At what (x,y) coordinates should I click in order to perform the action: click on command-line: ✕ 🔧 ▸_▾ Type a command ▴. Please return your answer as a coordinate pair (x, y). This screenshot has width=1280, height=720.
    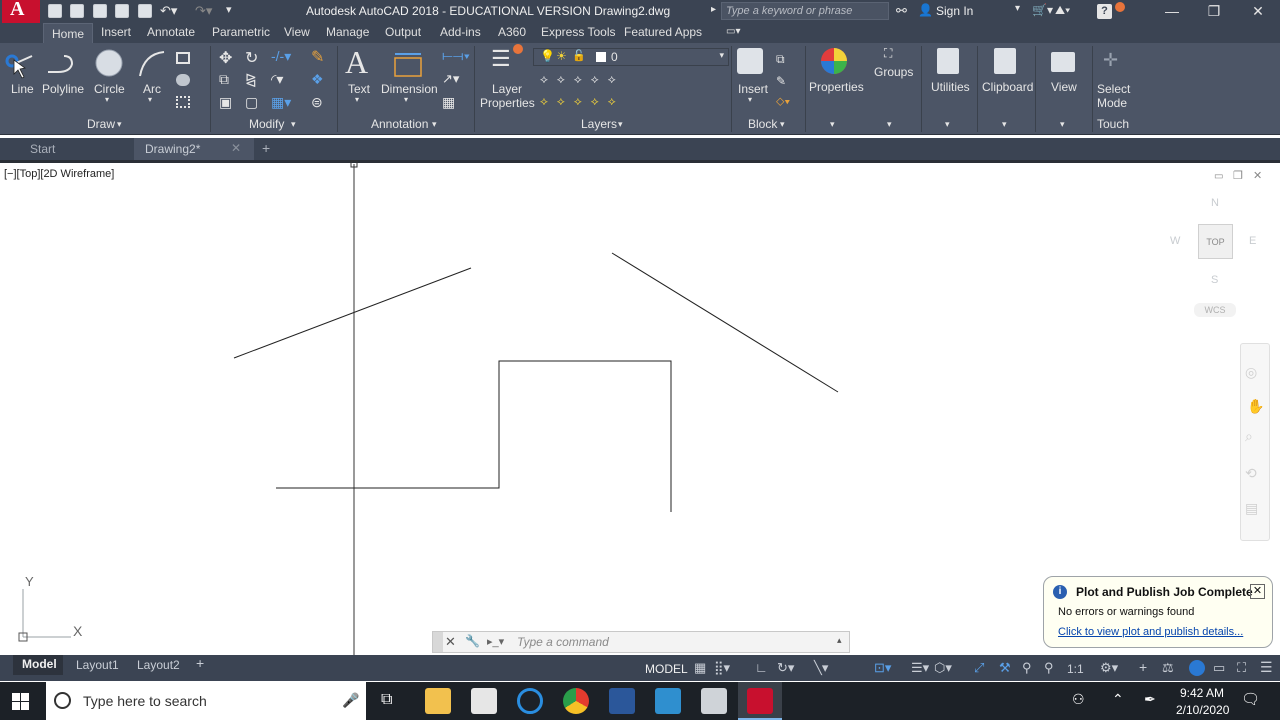
    Looking at the image, I should click on (641, 642).